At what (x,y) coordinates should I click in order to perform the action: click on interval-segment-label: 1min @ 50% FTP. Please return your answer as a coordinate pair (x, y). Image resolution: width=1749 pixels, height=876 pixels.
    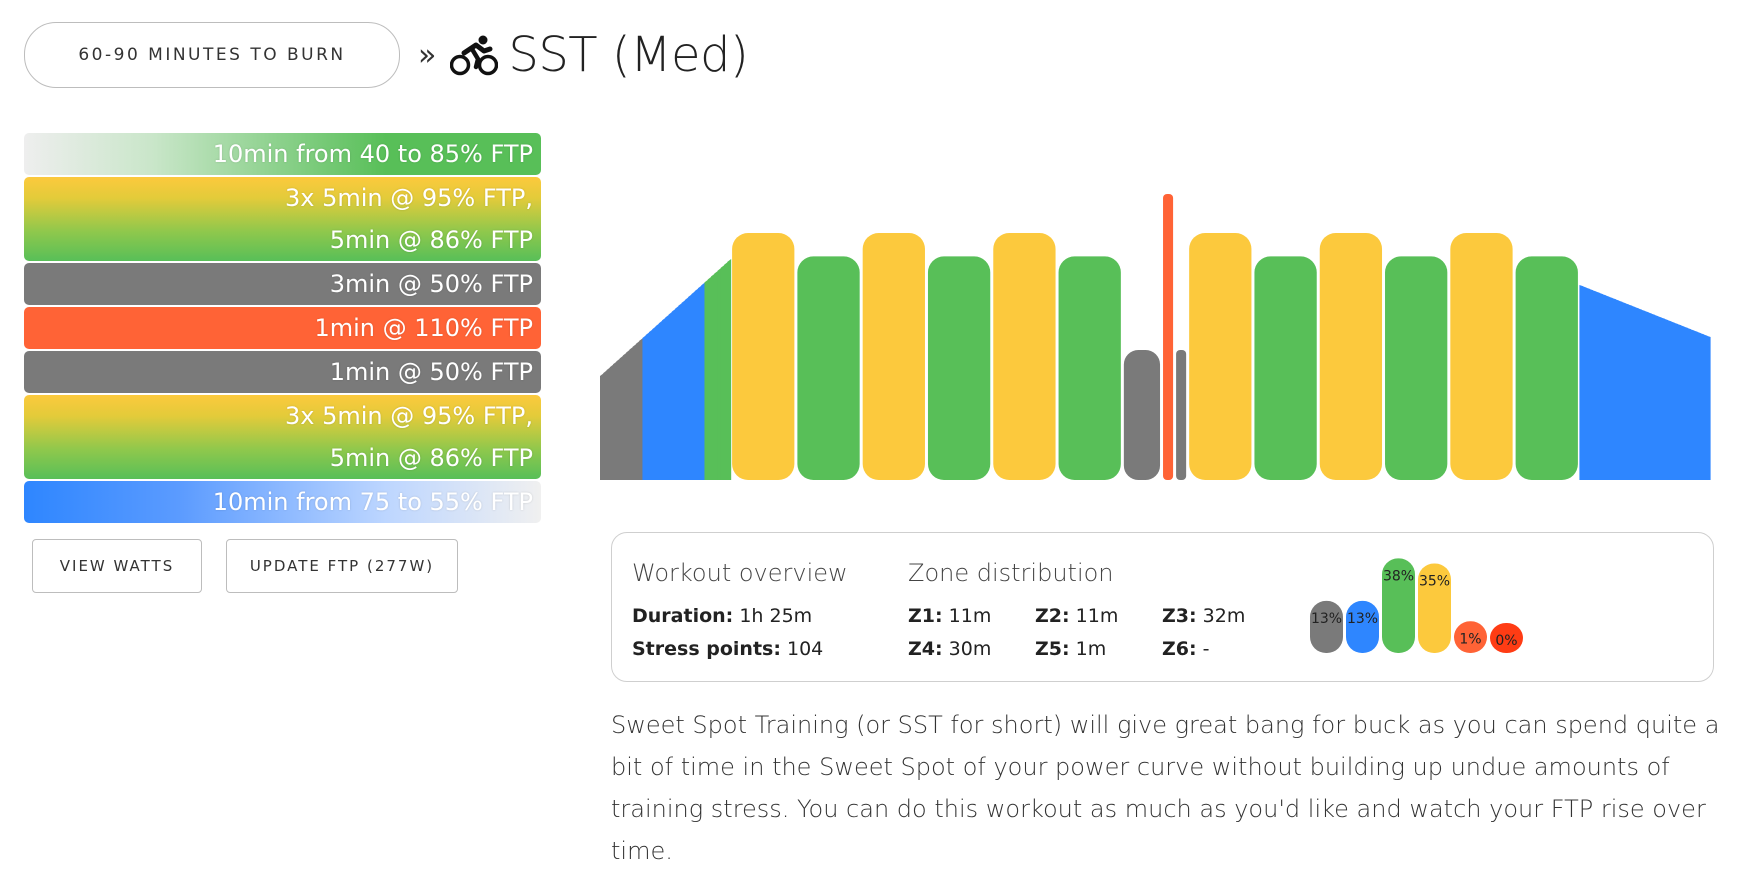
    Looking at the image, I should click on (431, 372).